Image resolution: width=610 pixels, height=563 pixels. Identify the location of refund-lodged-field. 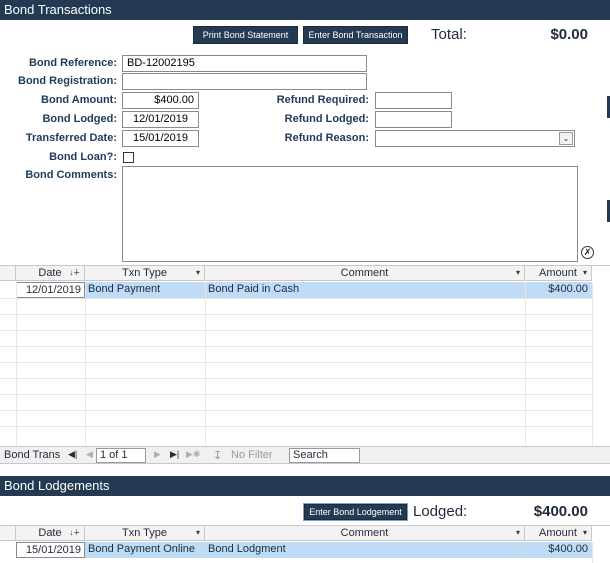
(413, 119).